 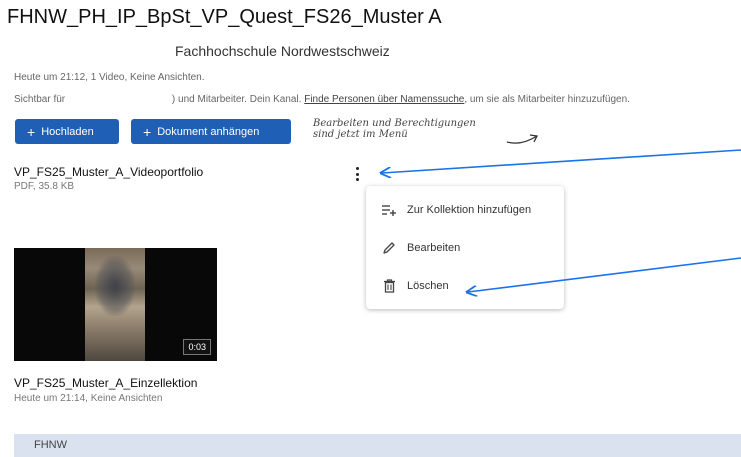 What do you see at coordinates (377, 445) in the screenshot?
I see `footer-bar: FHNW` at bounding box center [377, 445].